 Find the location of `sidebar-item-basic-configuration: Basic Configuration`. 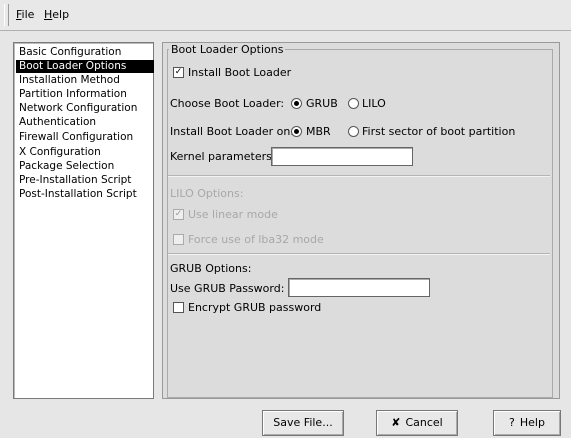

sidebar-item-basic-configuration: Basic Configuration is located at coordinates (85, 52).